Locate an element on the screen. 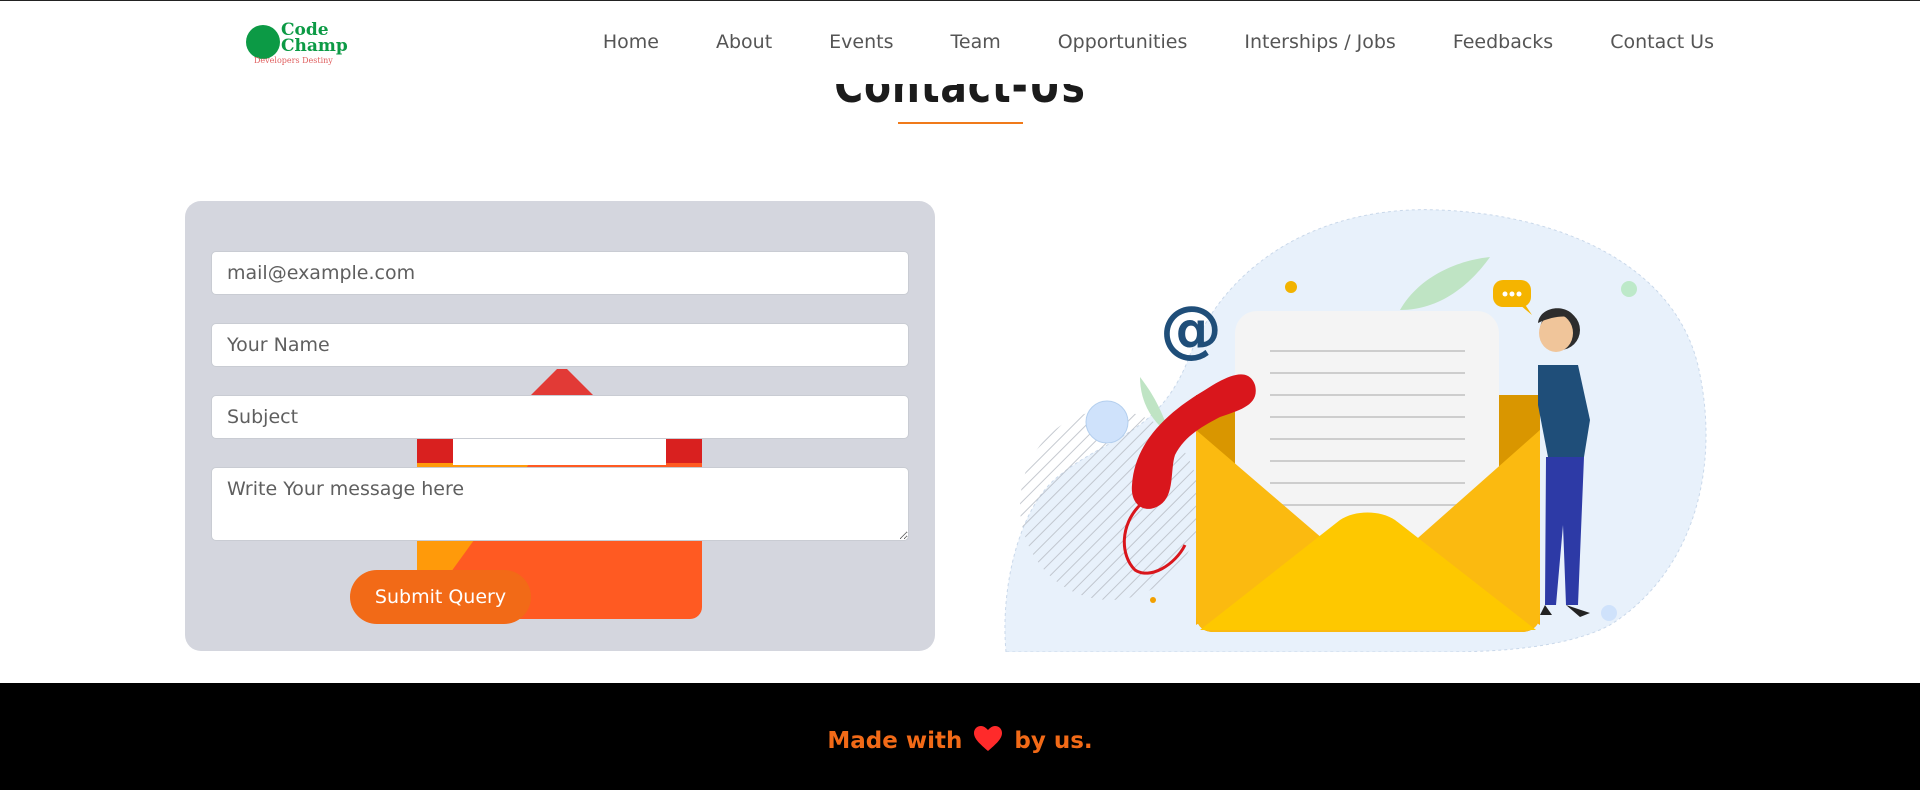 Image resolution: width=1920 pixels, height=790 pixels. subject-field is located at coordinates (560, 417).